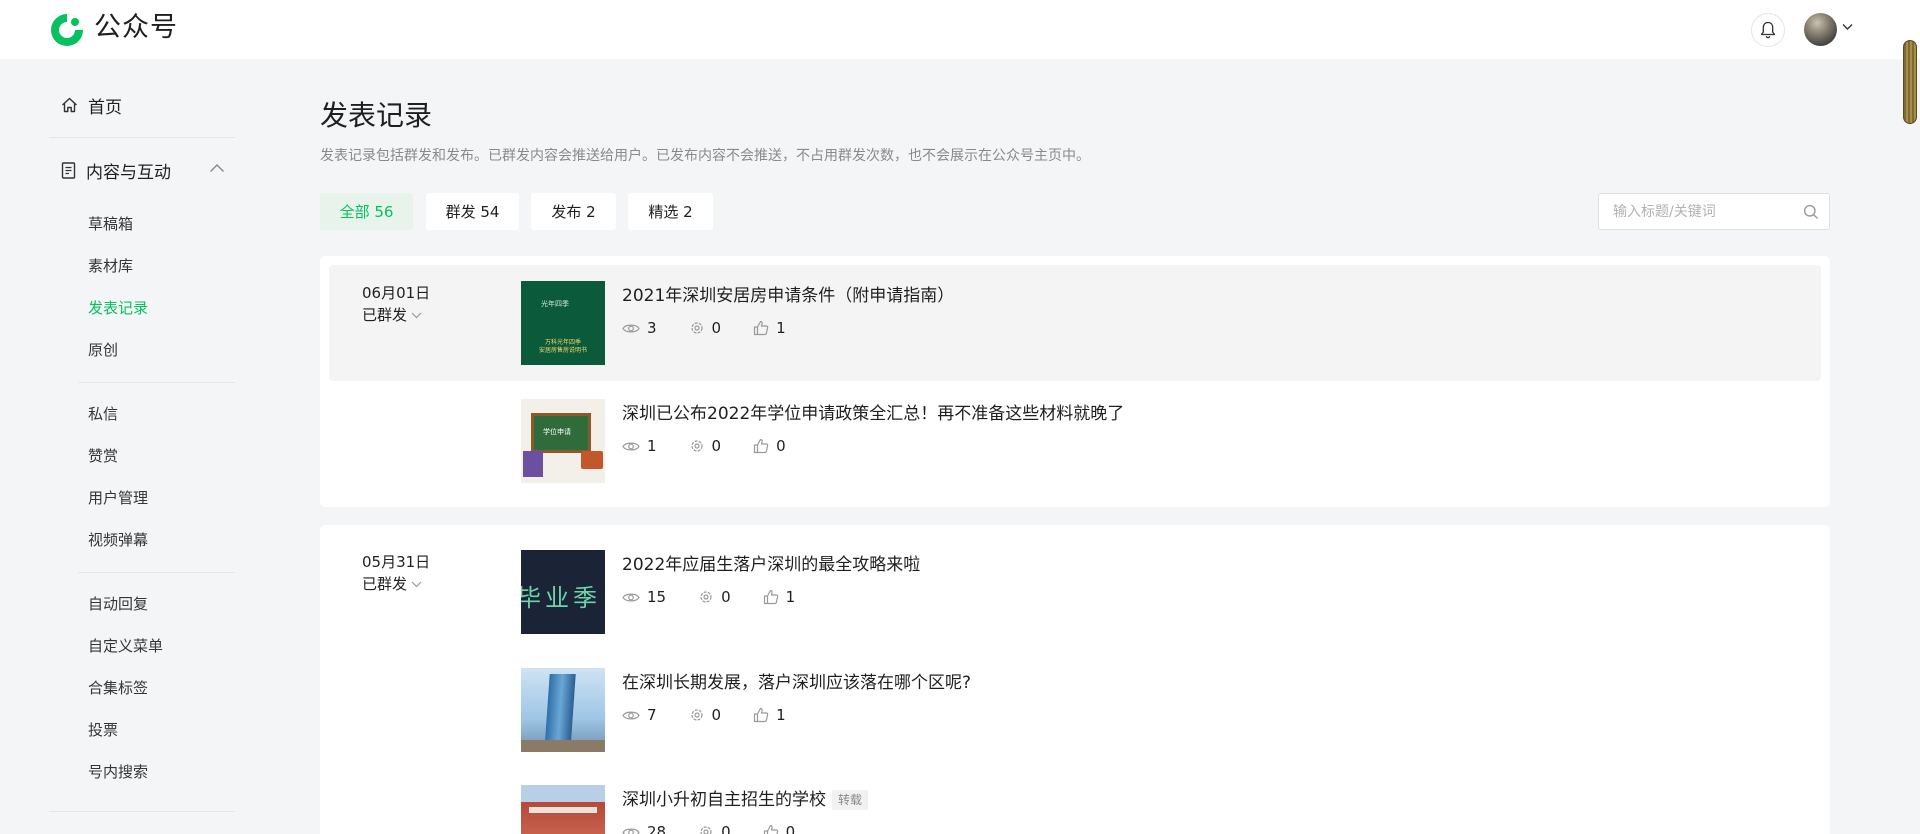 Image resolution: width=1920 pixels, height=834 pixels. What do you see at coordinates (128, 172) in the screenshot?
I see `sidebar-group-label: 内容与互动` at bounding box center [128, 172].